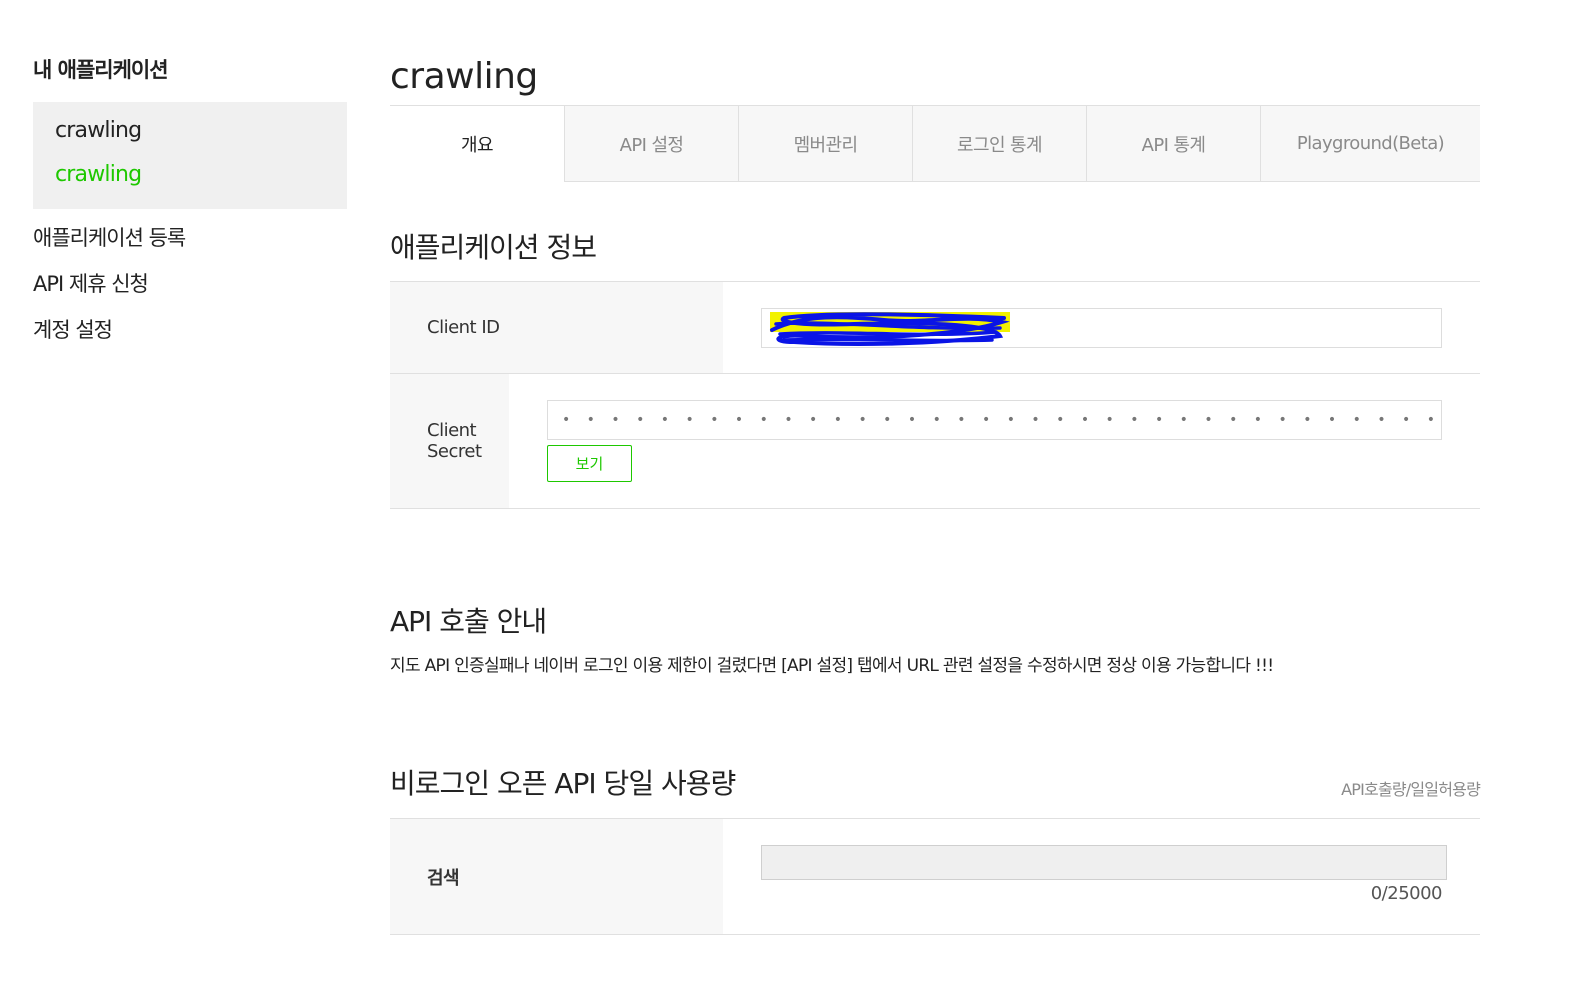  I want to click on client-secret-label: Client Secret, so click(449, 441).